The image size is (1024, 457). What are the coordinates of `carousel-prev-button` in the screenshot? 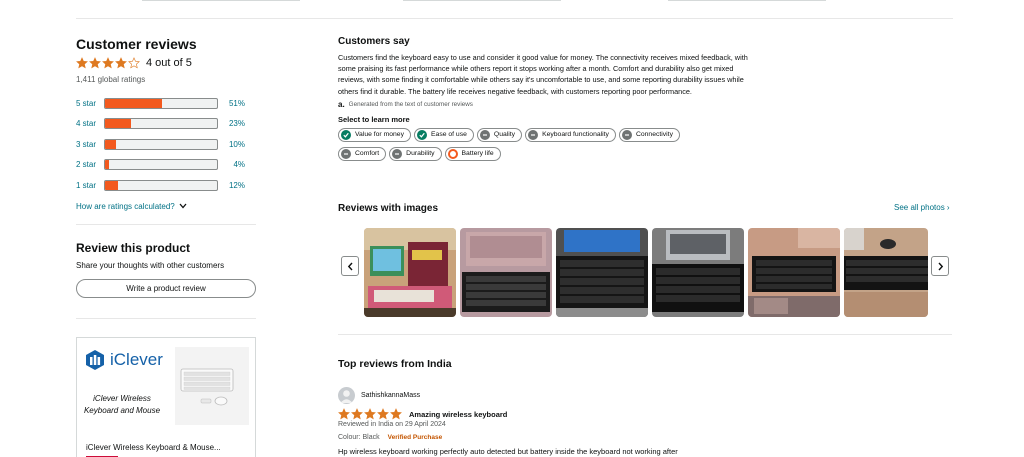 It's located at (350, 266).